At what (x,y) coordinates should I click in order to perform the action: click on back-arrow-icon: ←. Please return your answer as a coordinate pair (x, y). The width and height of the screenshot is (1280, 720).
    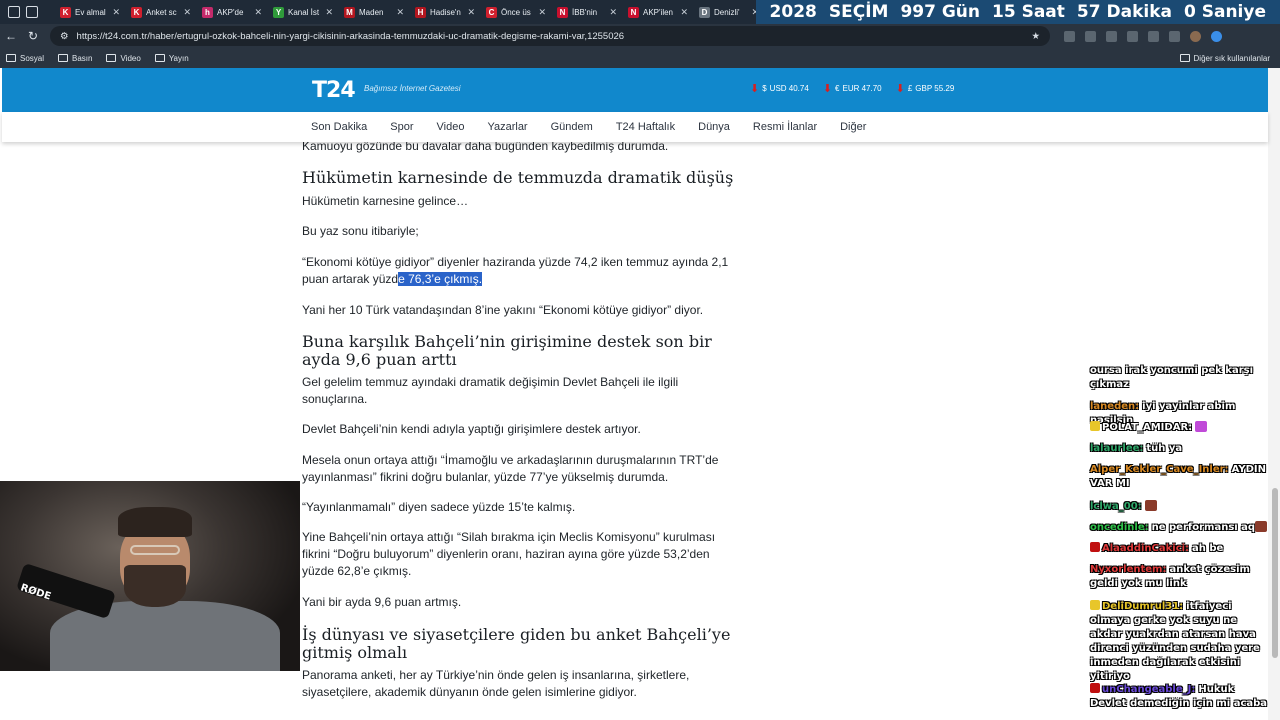
    Looking at the image, I should click on (11, 36).